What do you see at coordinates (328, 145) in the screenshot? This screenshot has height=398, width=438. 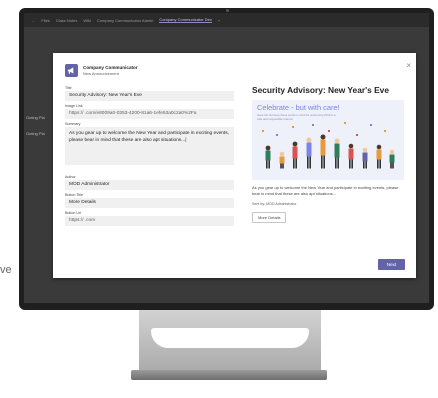 I see `party-people-illustration` at bounding box center [328, 145].